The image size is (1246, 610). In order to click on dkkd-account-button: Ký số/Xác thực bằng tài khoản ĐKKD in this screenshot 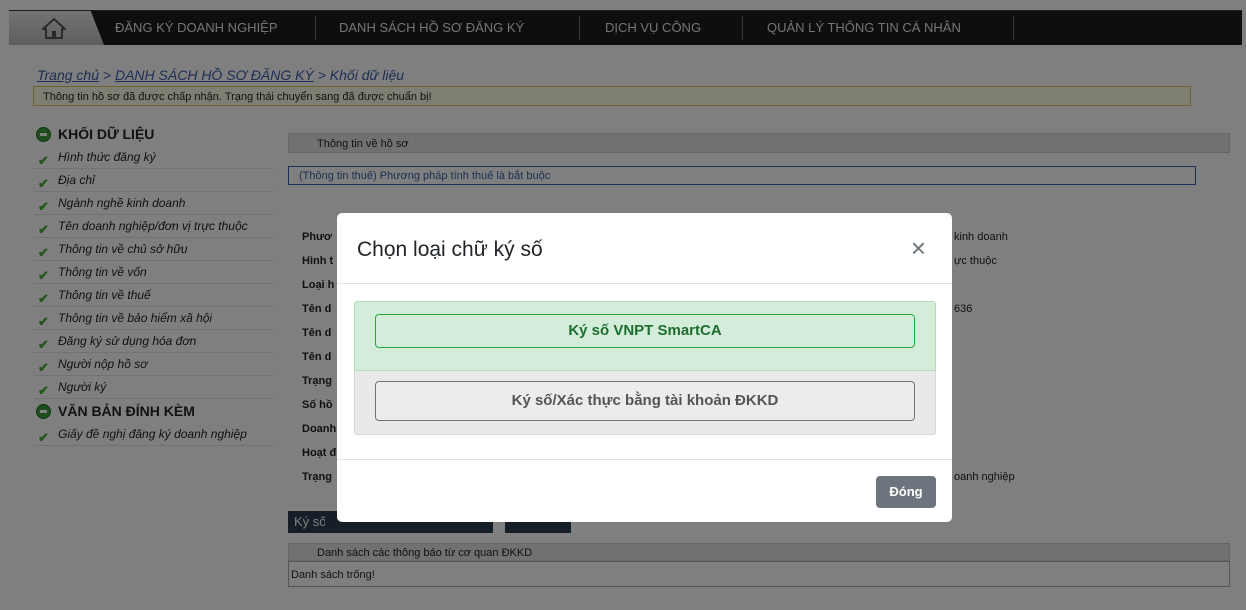, I will do `click(645, 401)`.